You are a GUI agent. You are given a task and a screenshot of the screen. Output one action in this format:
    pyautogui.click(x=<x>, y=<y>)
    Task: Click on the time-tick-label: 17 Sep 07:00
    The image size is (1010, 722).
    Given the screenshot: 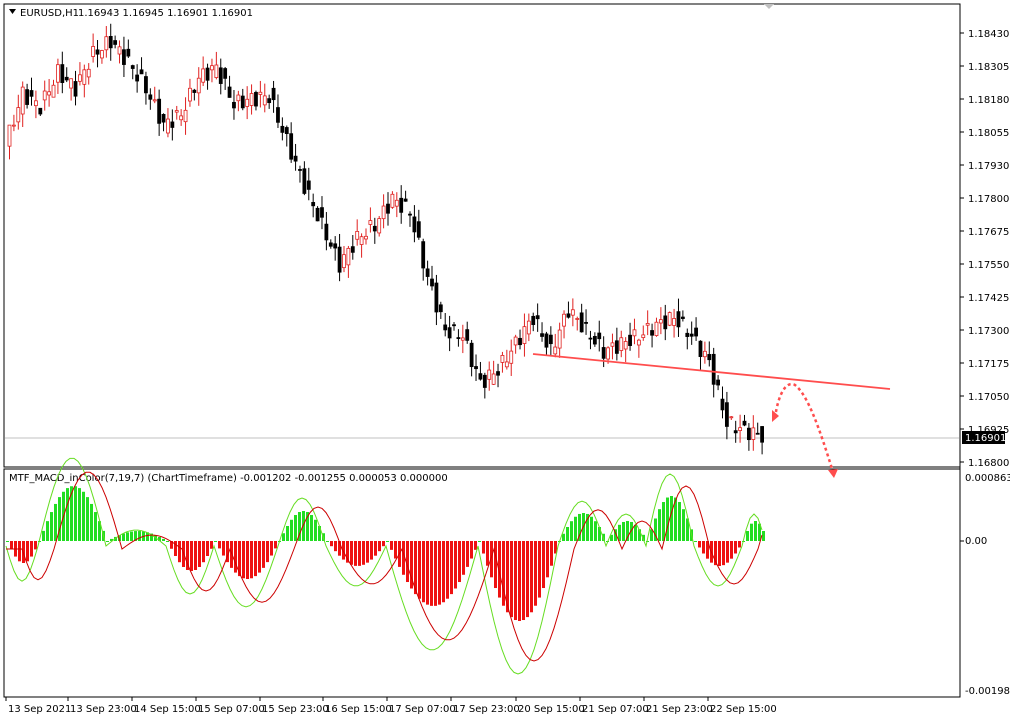 What is the action you would take?
    pyautogui.click(x=422, y=709)
    